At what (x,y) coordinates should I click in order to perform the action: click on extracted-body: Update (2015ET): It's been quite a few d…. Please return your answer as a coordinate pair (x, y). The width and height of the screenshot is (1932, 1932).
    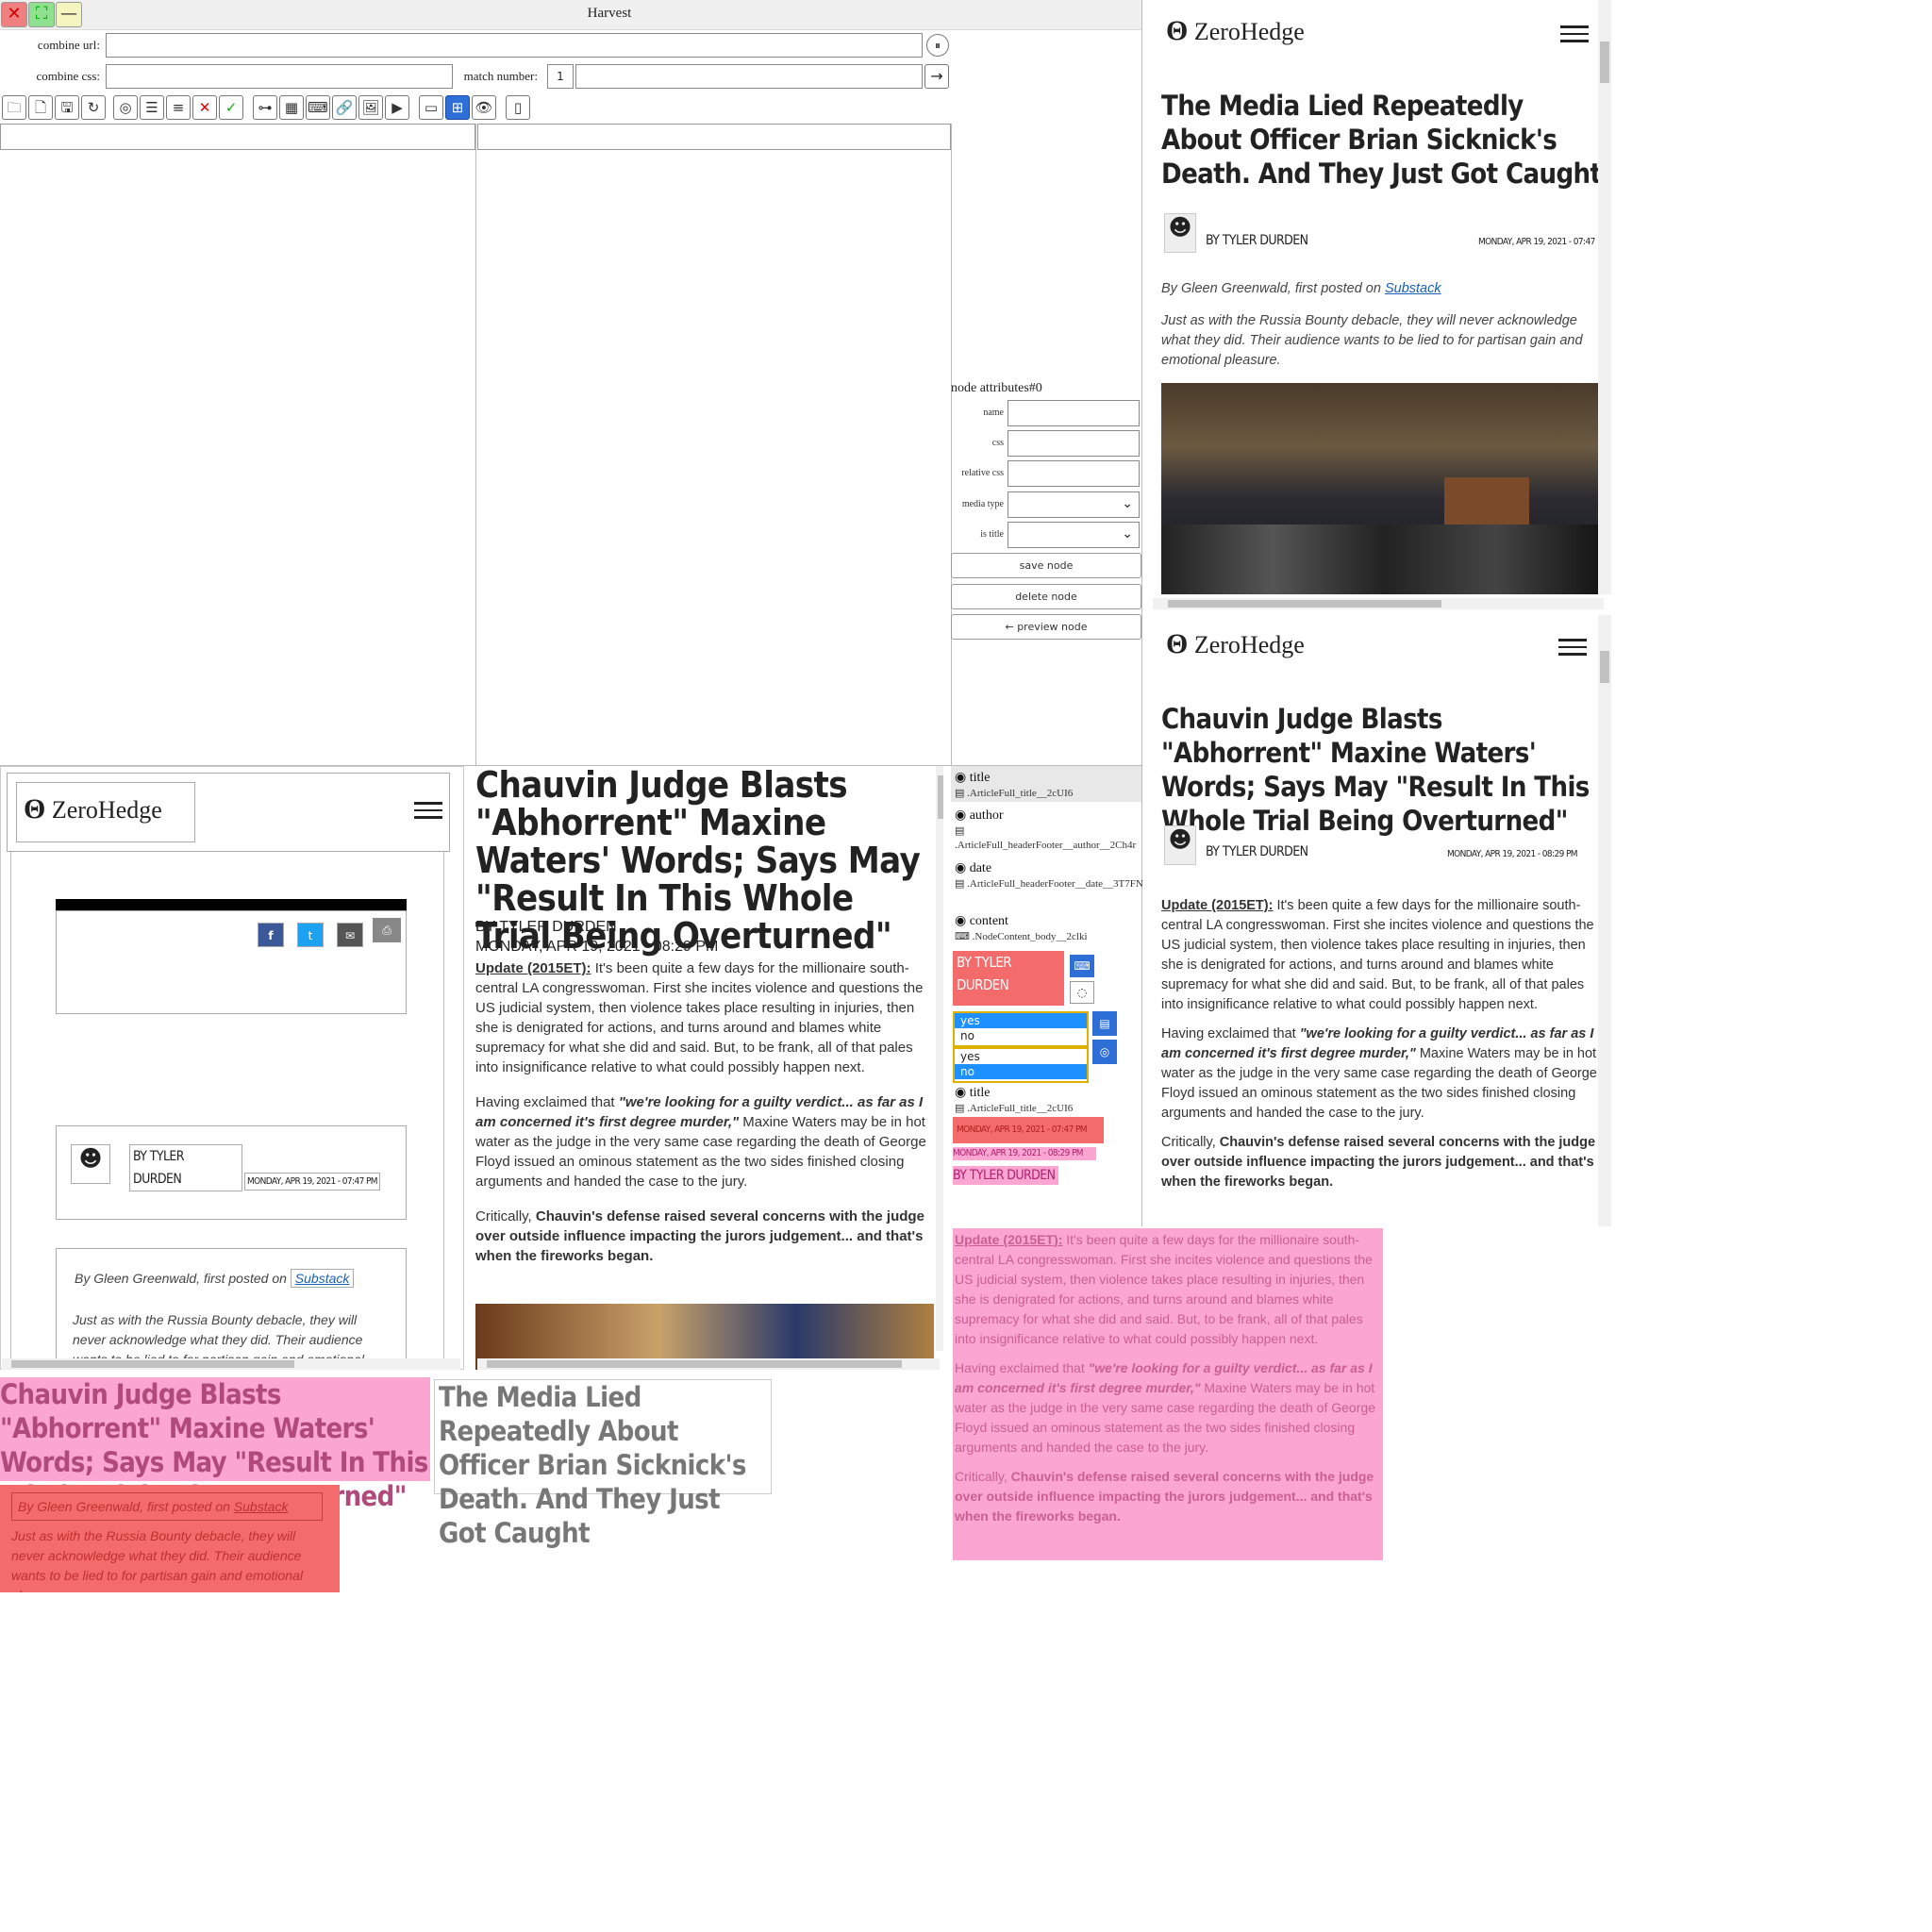
    Looking at the image, I should click on (701, 1112).